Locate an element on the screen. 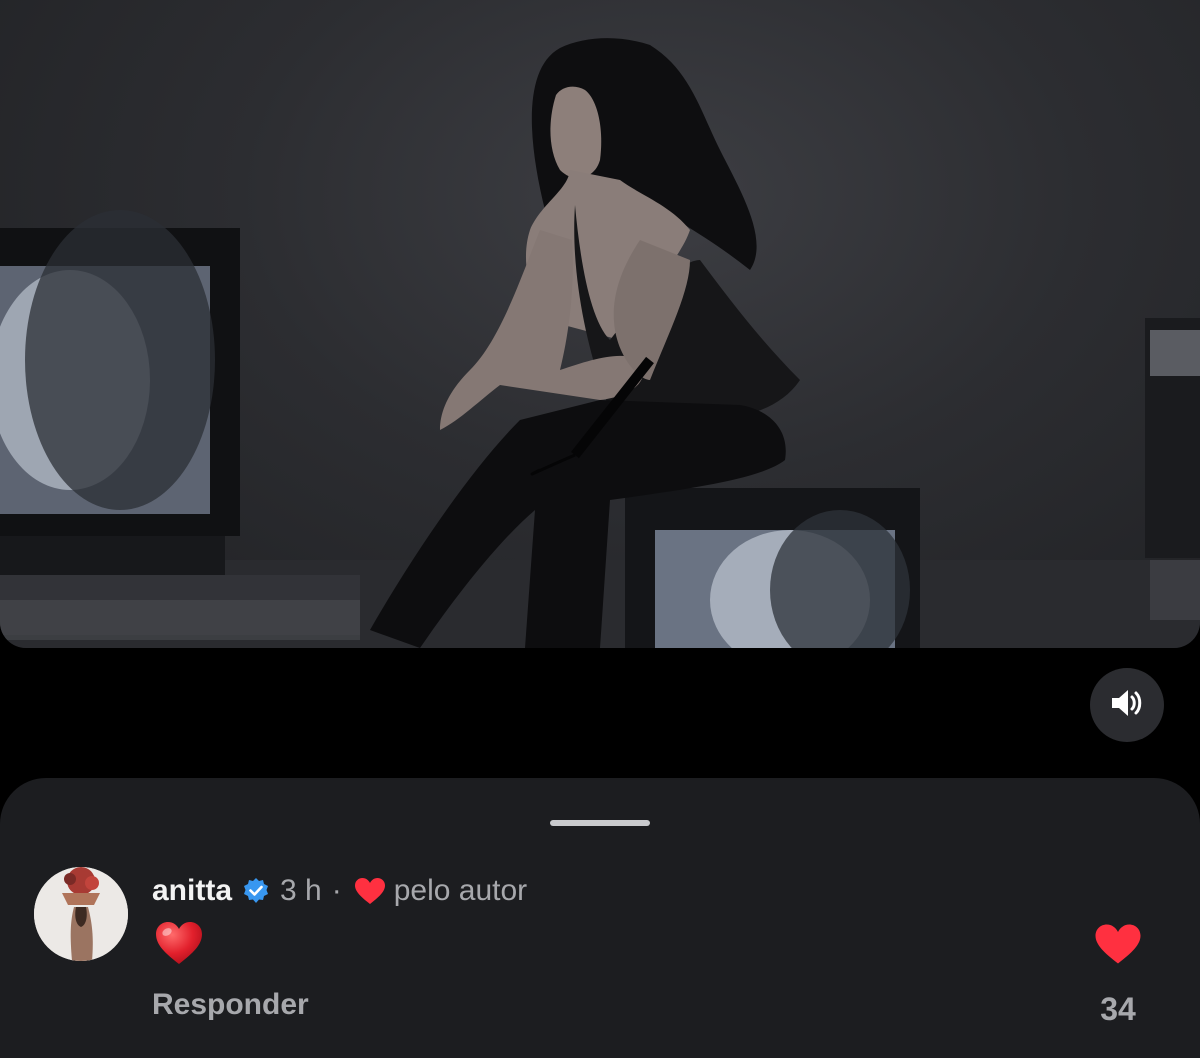 Image resolution: width=1200 pixels, height=1058 pixels. comment-header: anitta 3 h · pelo autor is located at coordinates (339, 891).